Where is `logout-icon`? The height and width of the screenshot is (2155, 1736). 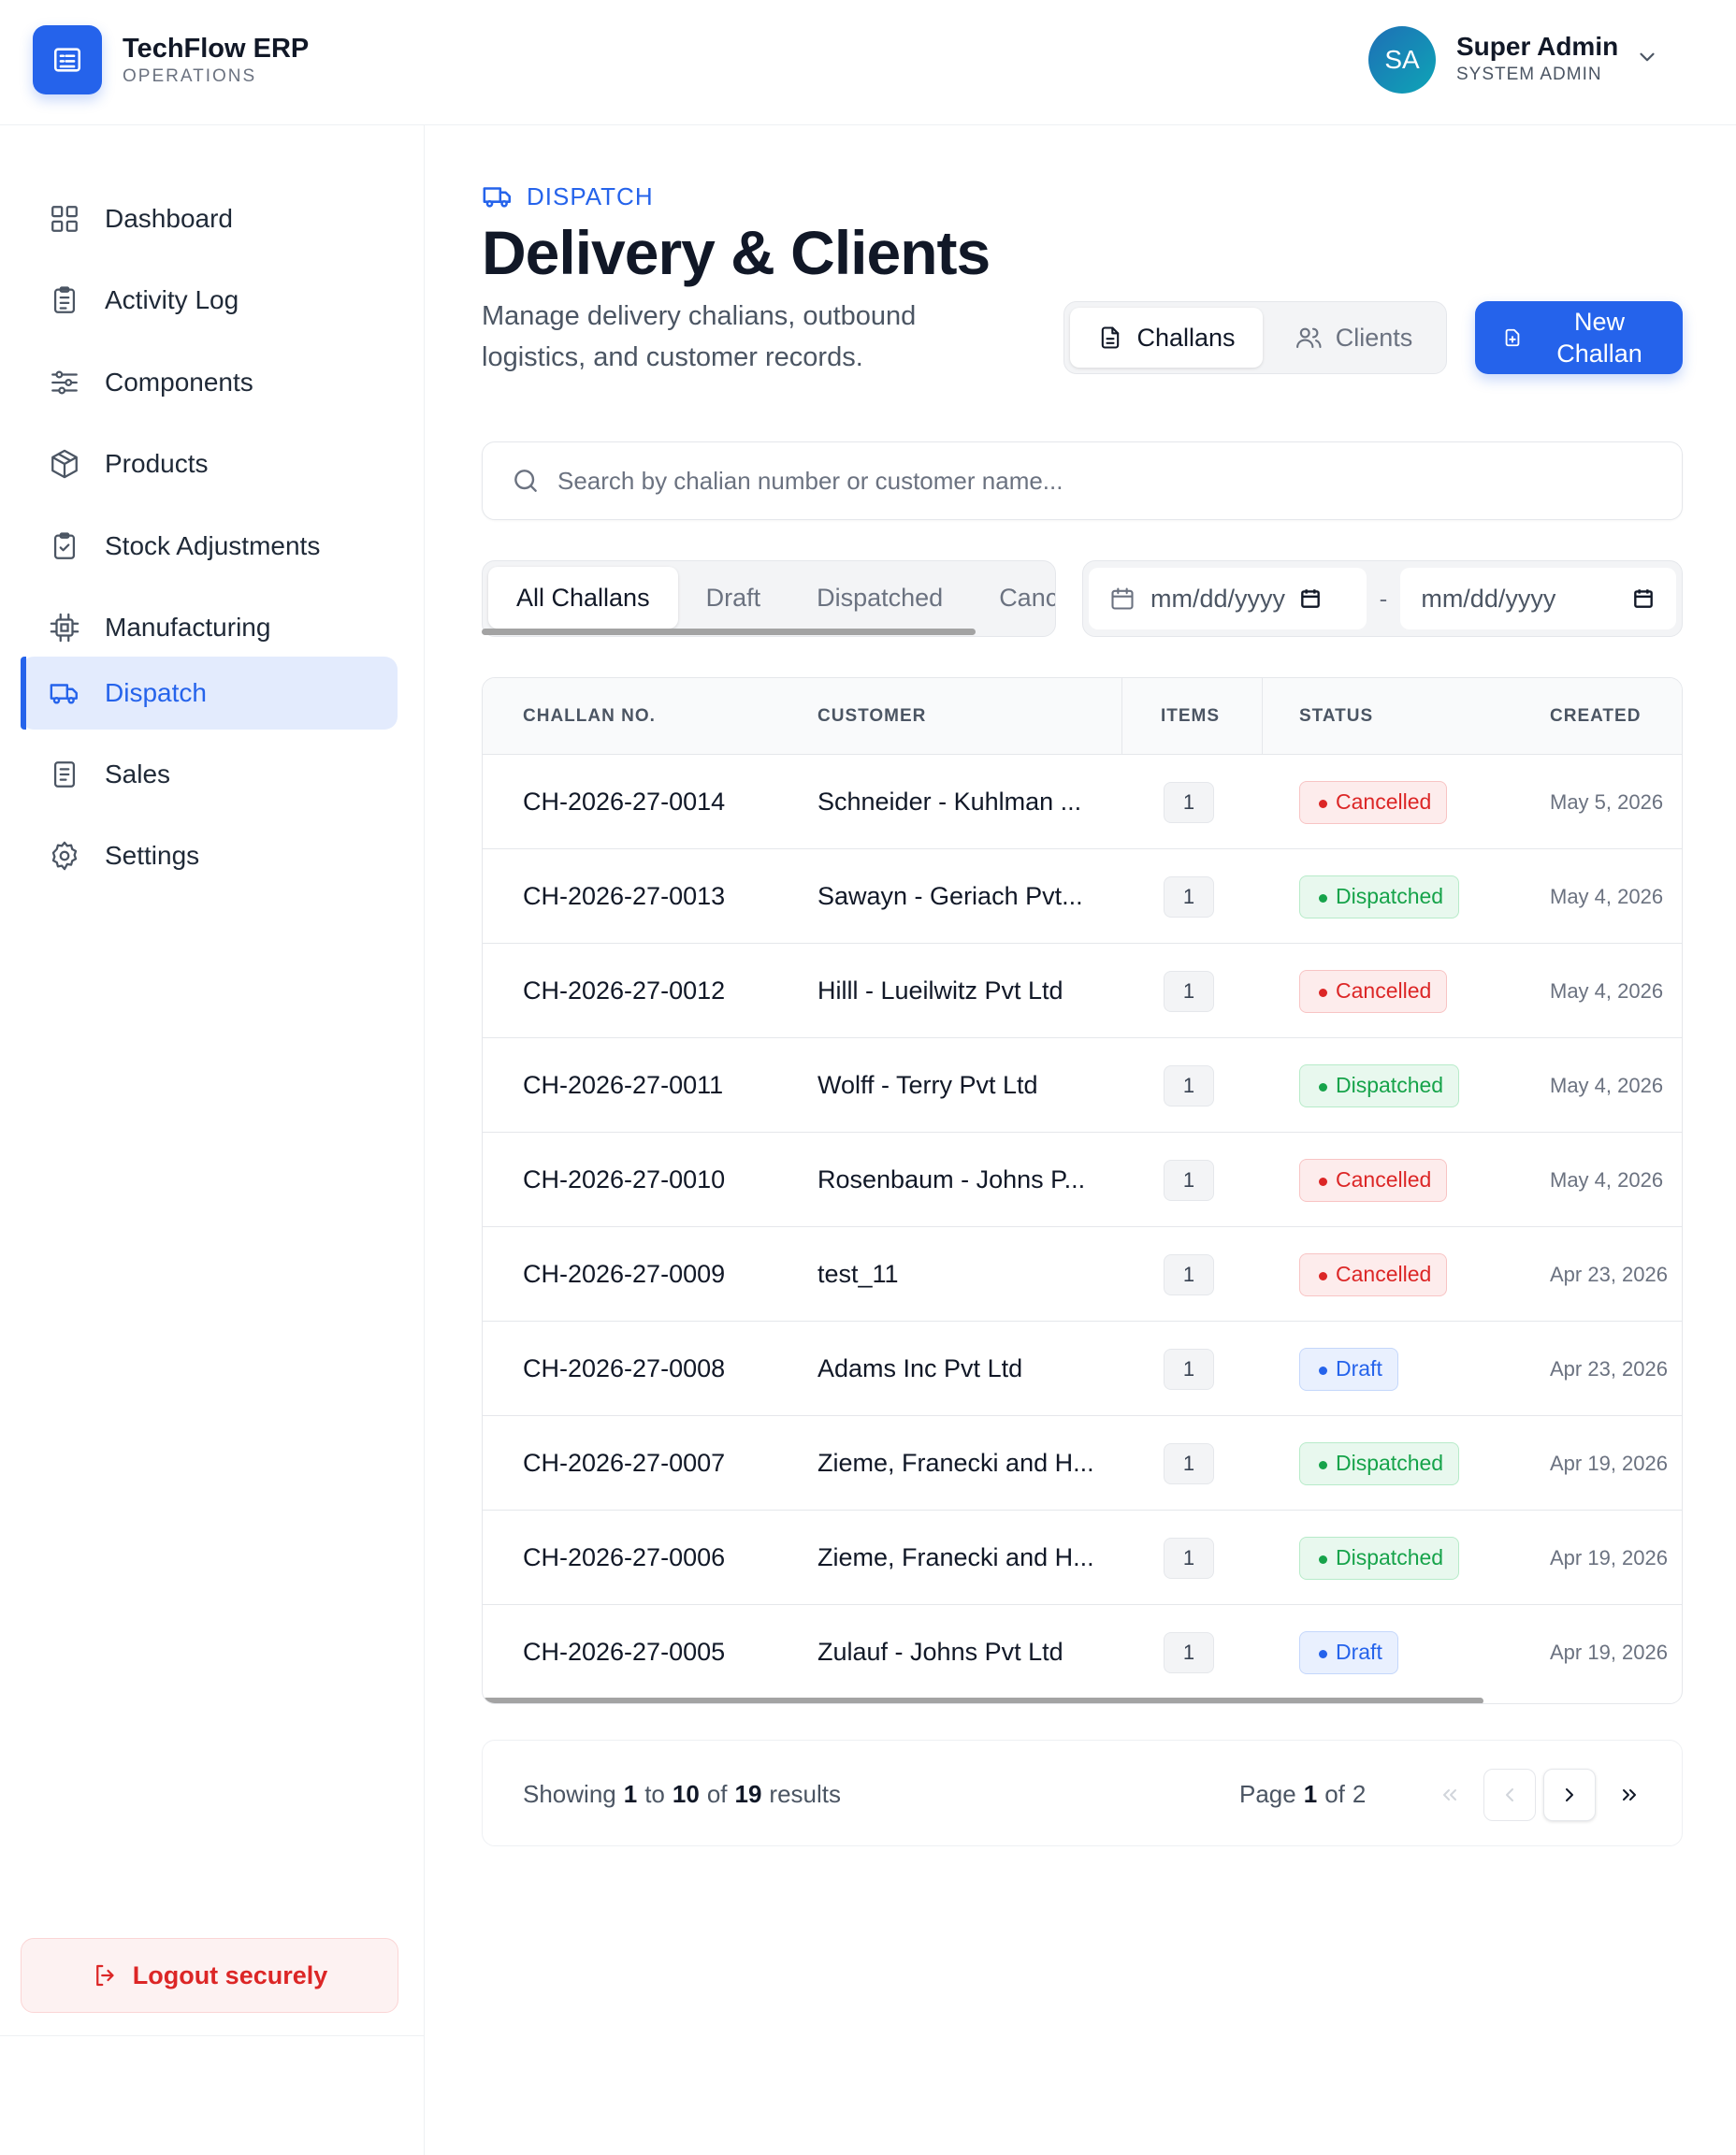 logout-icon is located at coordinates (104, 1976).